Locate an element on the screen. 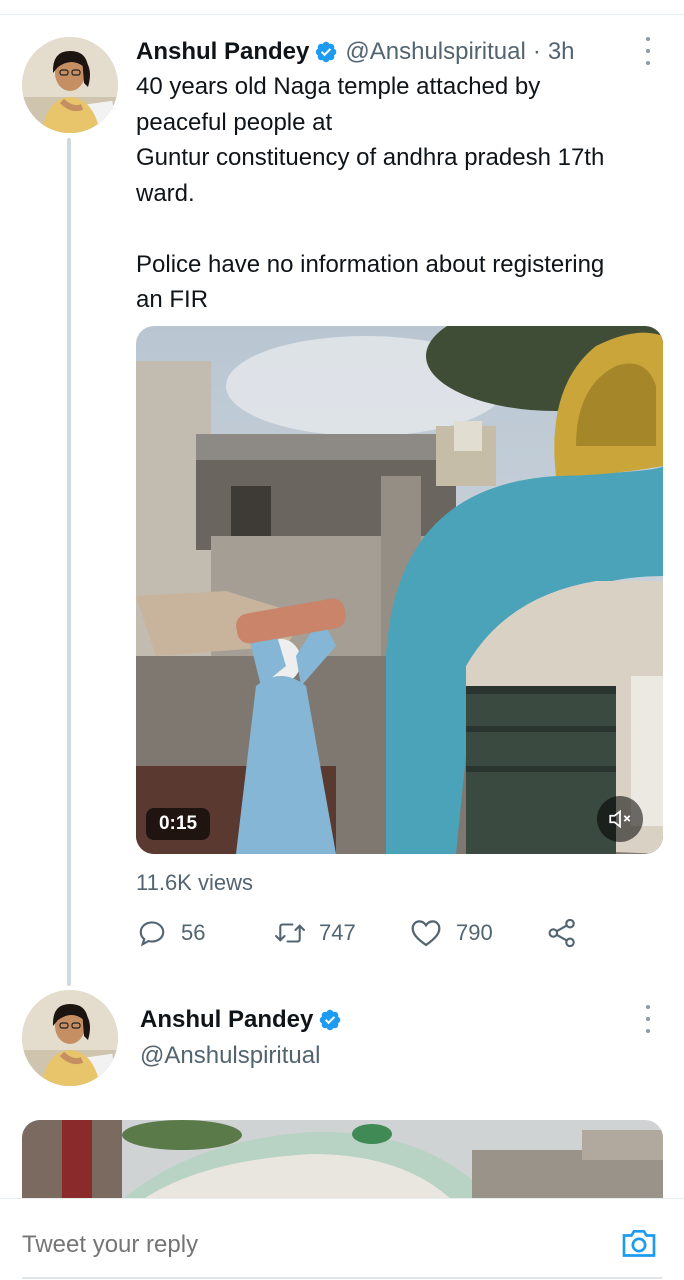  reply-bar is located at coordinates (342, 1239).